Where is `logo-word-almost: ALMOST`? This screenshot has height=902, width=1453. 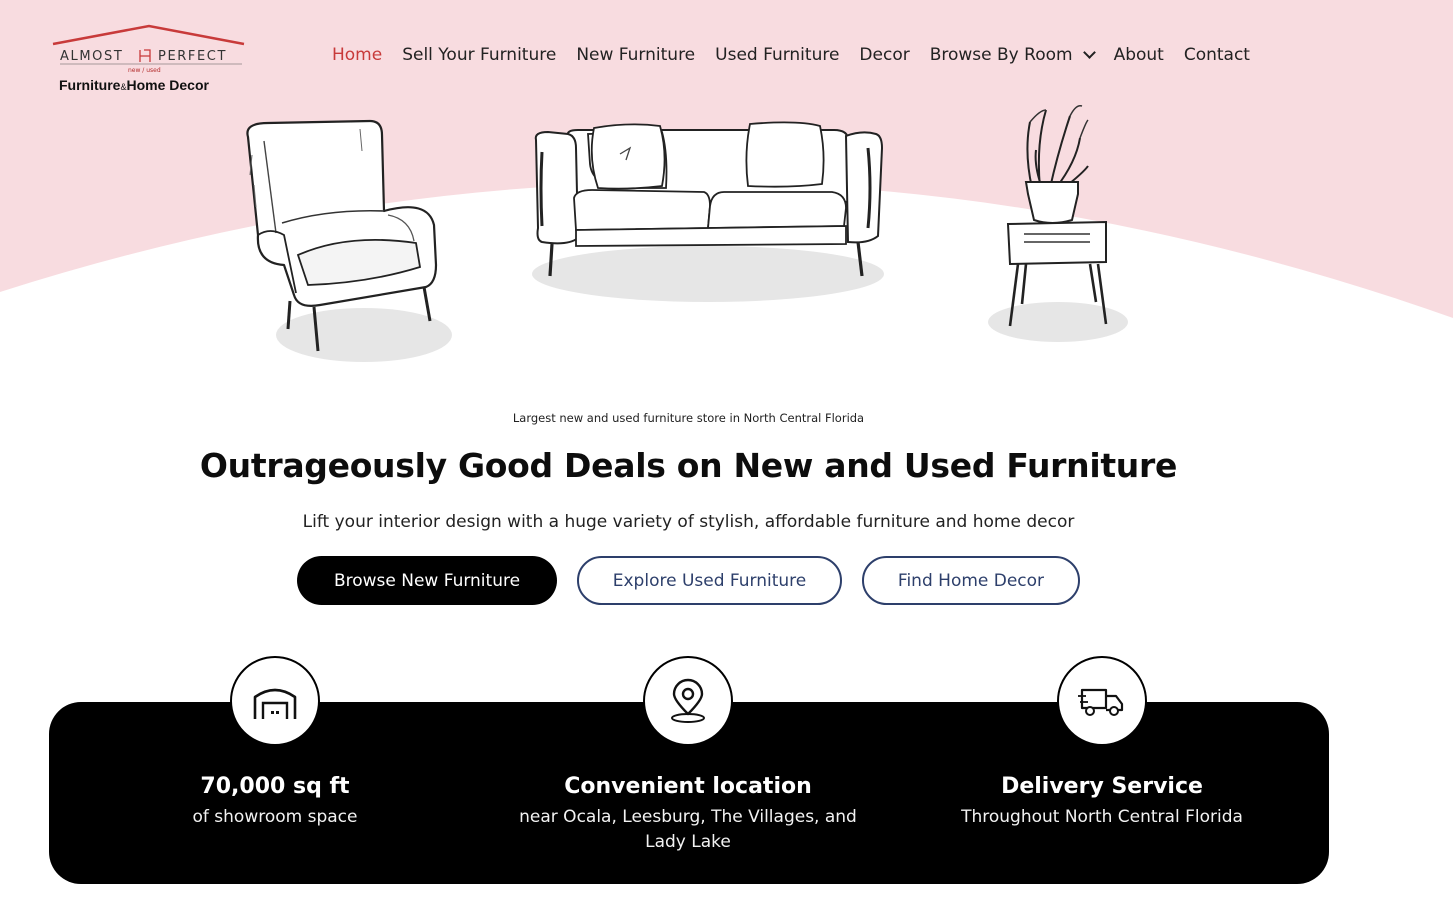
logo-word-almost: ALMOST is located at coordinates (92, 56).